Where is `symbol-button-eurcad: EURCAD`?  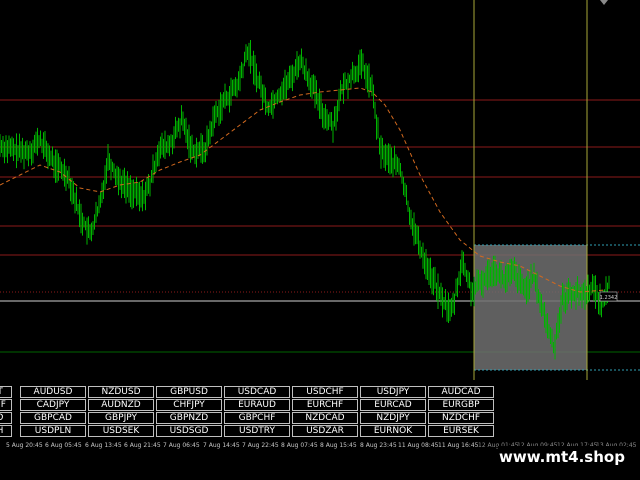 symbol-button-eurcad: EURCAD is located at coordinates (393, 405).